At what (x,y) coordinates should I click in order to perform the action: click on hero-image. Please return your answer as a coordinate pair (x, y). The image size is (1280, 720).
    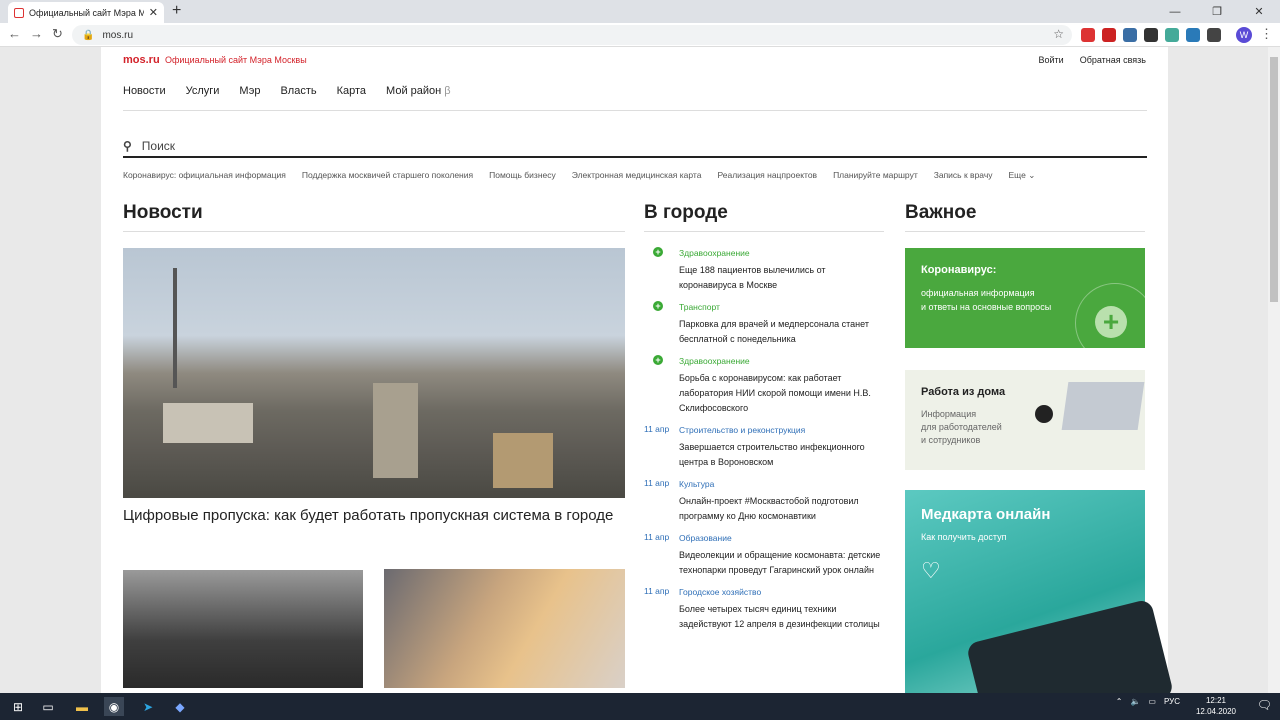
    Looking at the image, I should click on (374, 373).